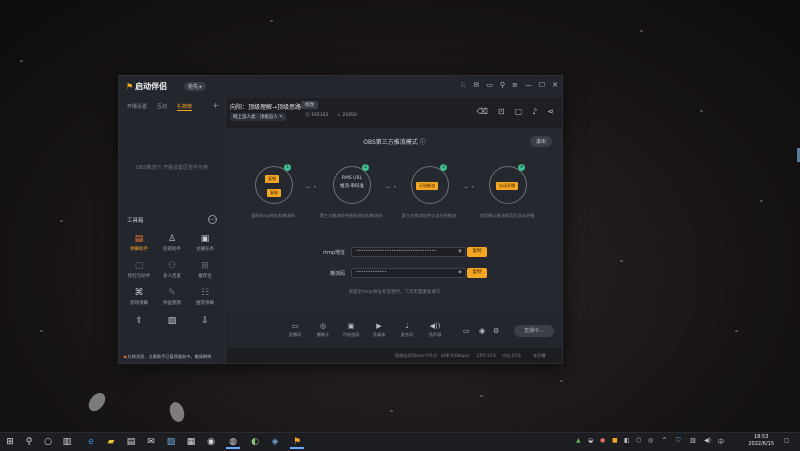  Describe the element at coordinates (578, 440) in the screenshot. I see `tray-icon: ▲` at that location.